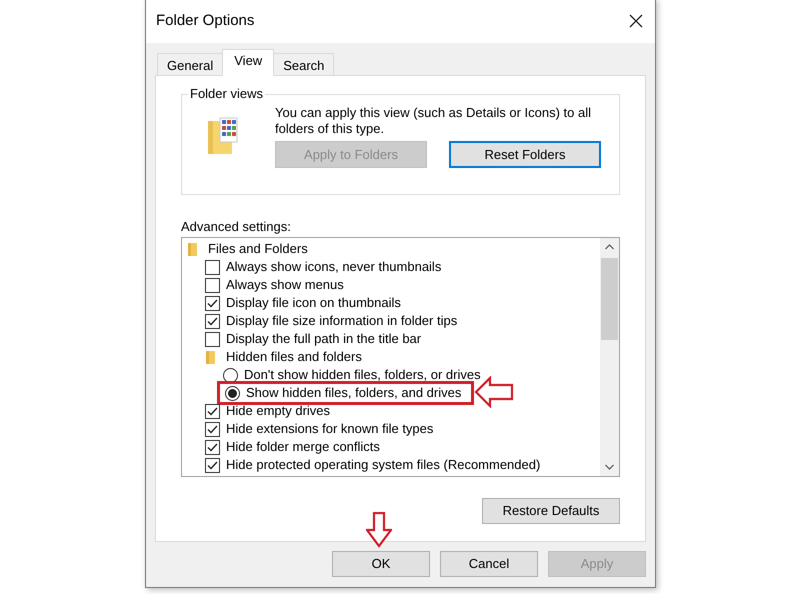  I want to click on description-text: You can apply this view (such as Details or Icons) to all folders of this type., so click(433, 121).